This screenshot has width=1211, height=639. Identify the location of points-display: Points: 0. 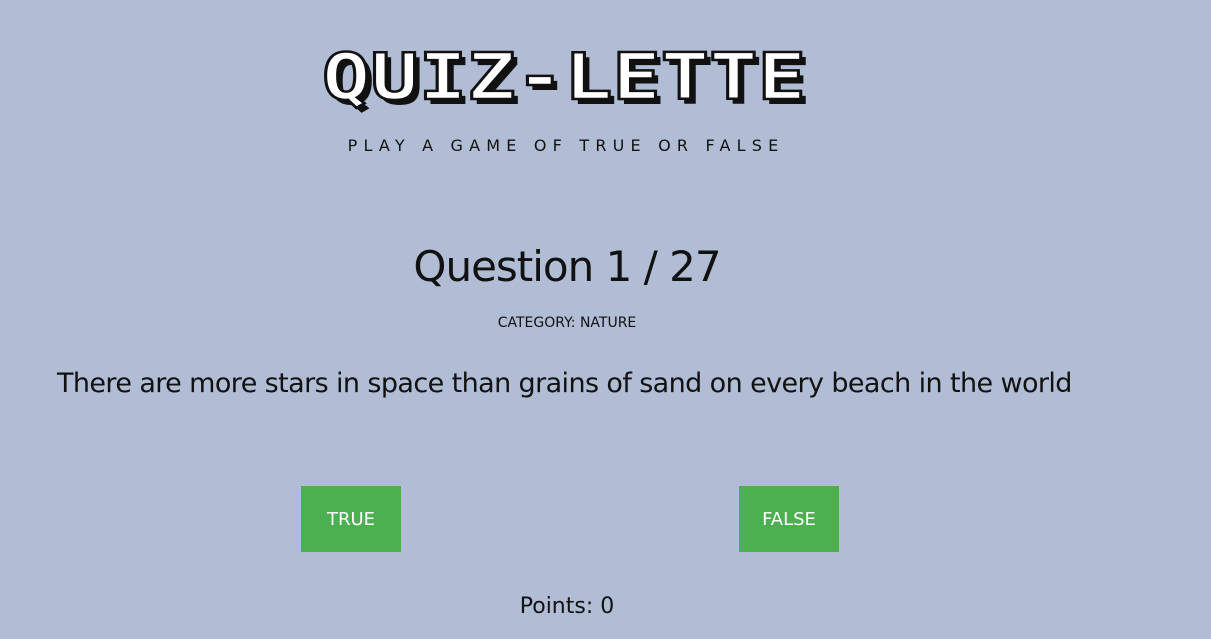
(567, 606).